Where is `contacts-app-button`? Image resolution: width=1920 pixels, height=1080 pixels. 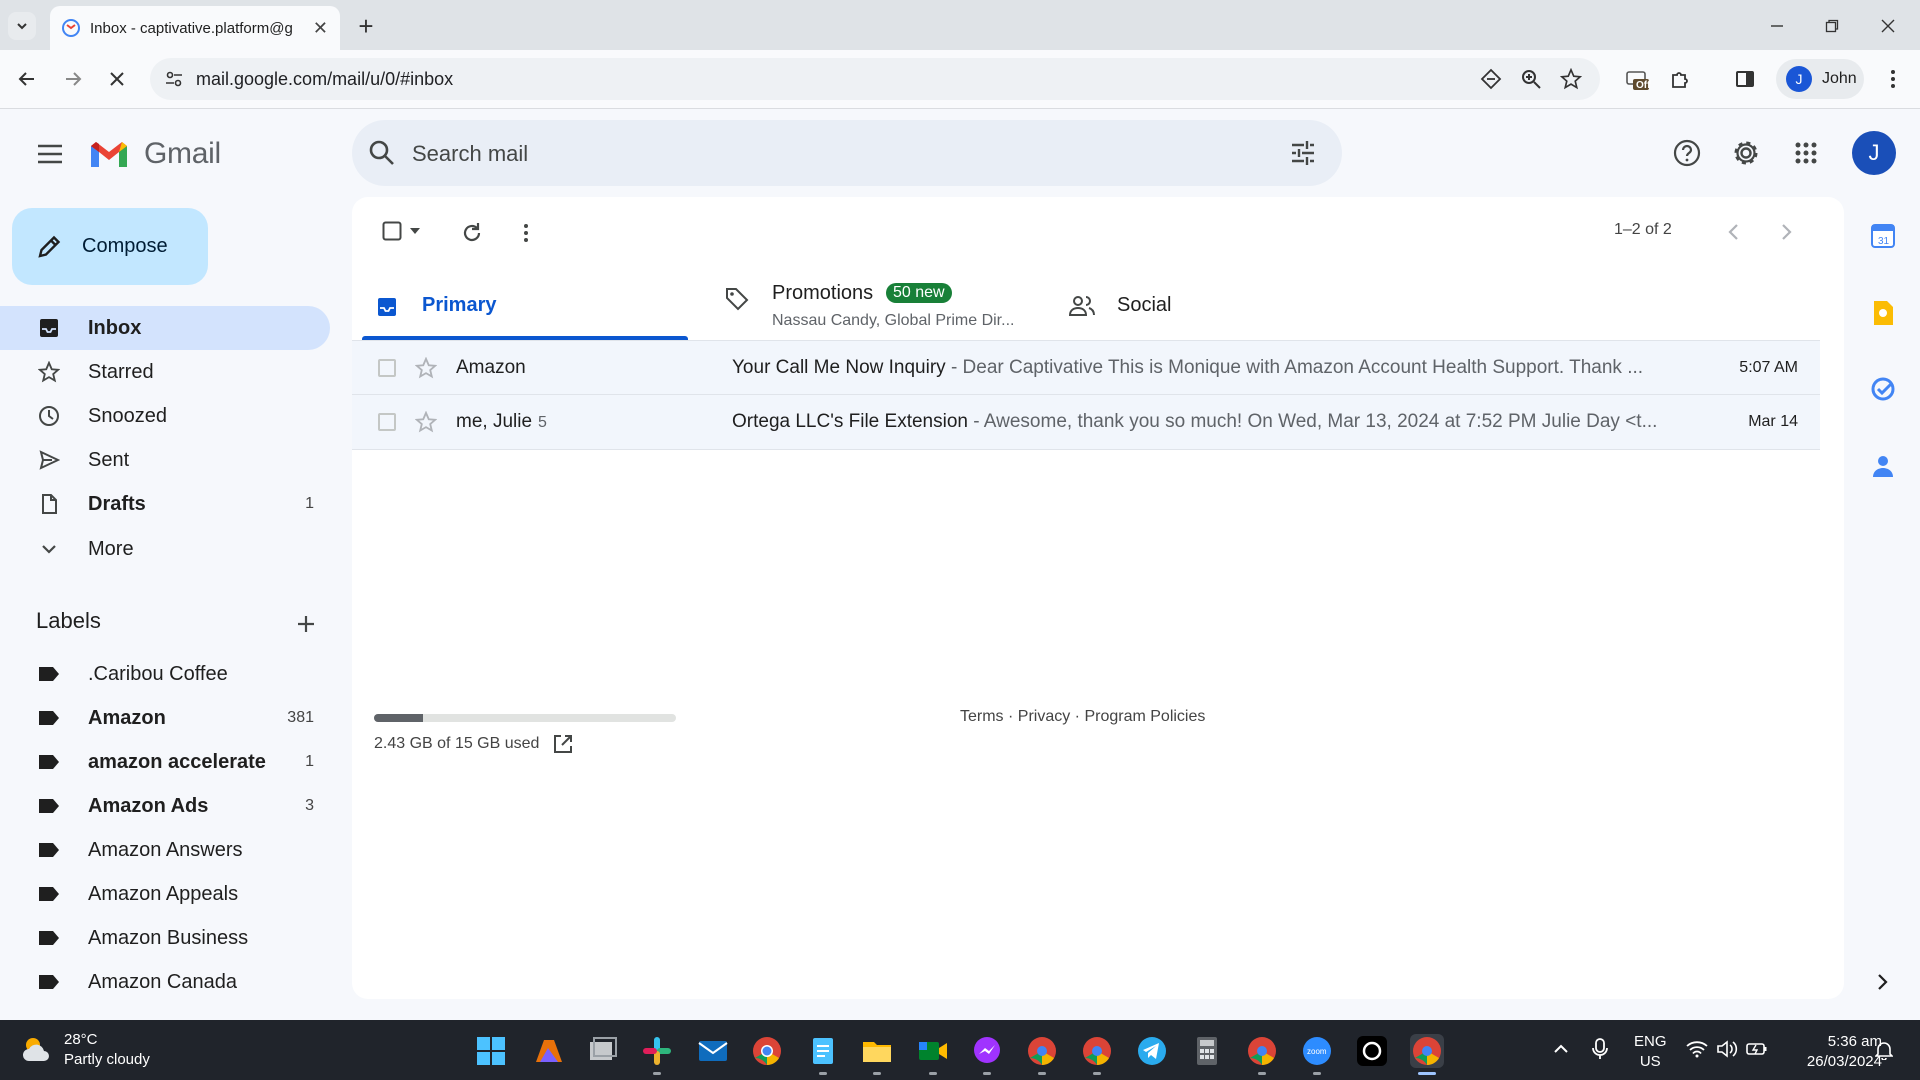 contacts-app-button is located at coordinates (1883, 466).